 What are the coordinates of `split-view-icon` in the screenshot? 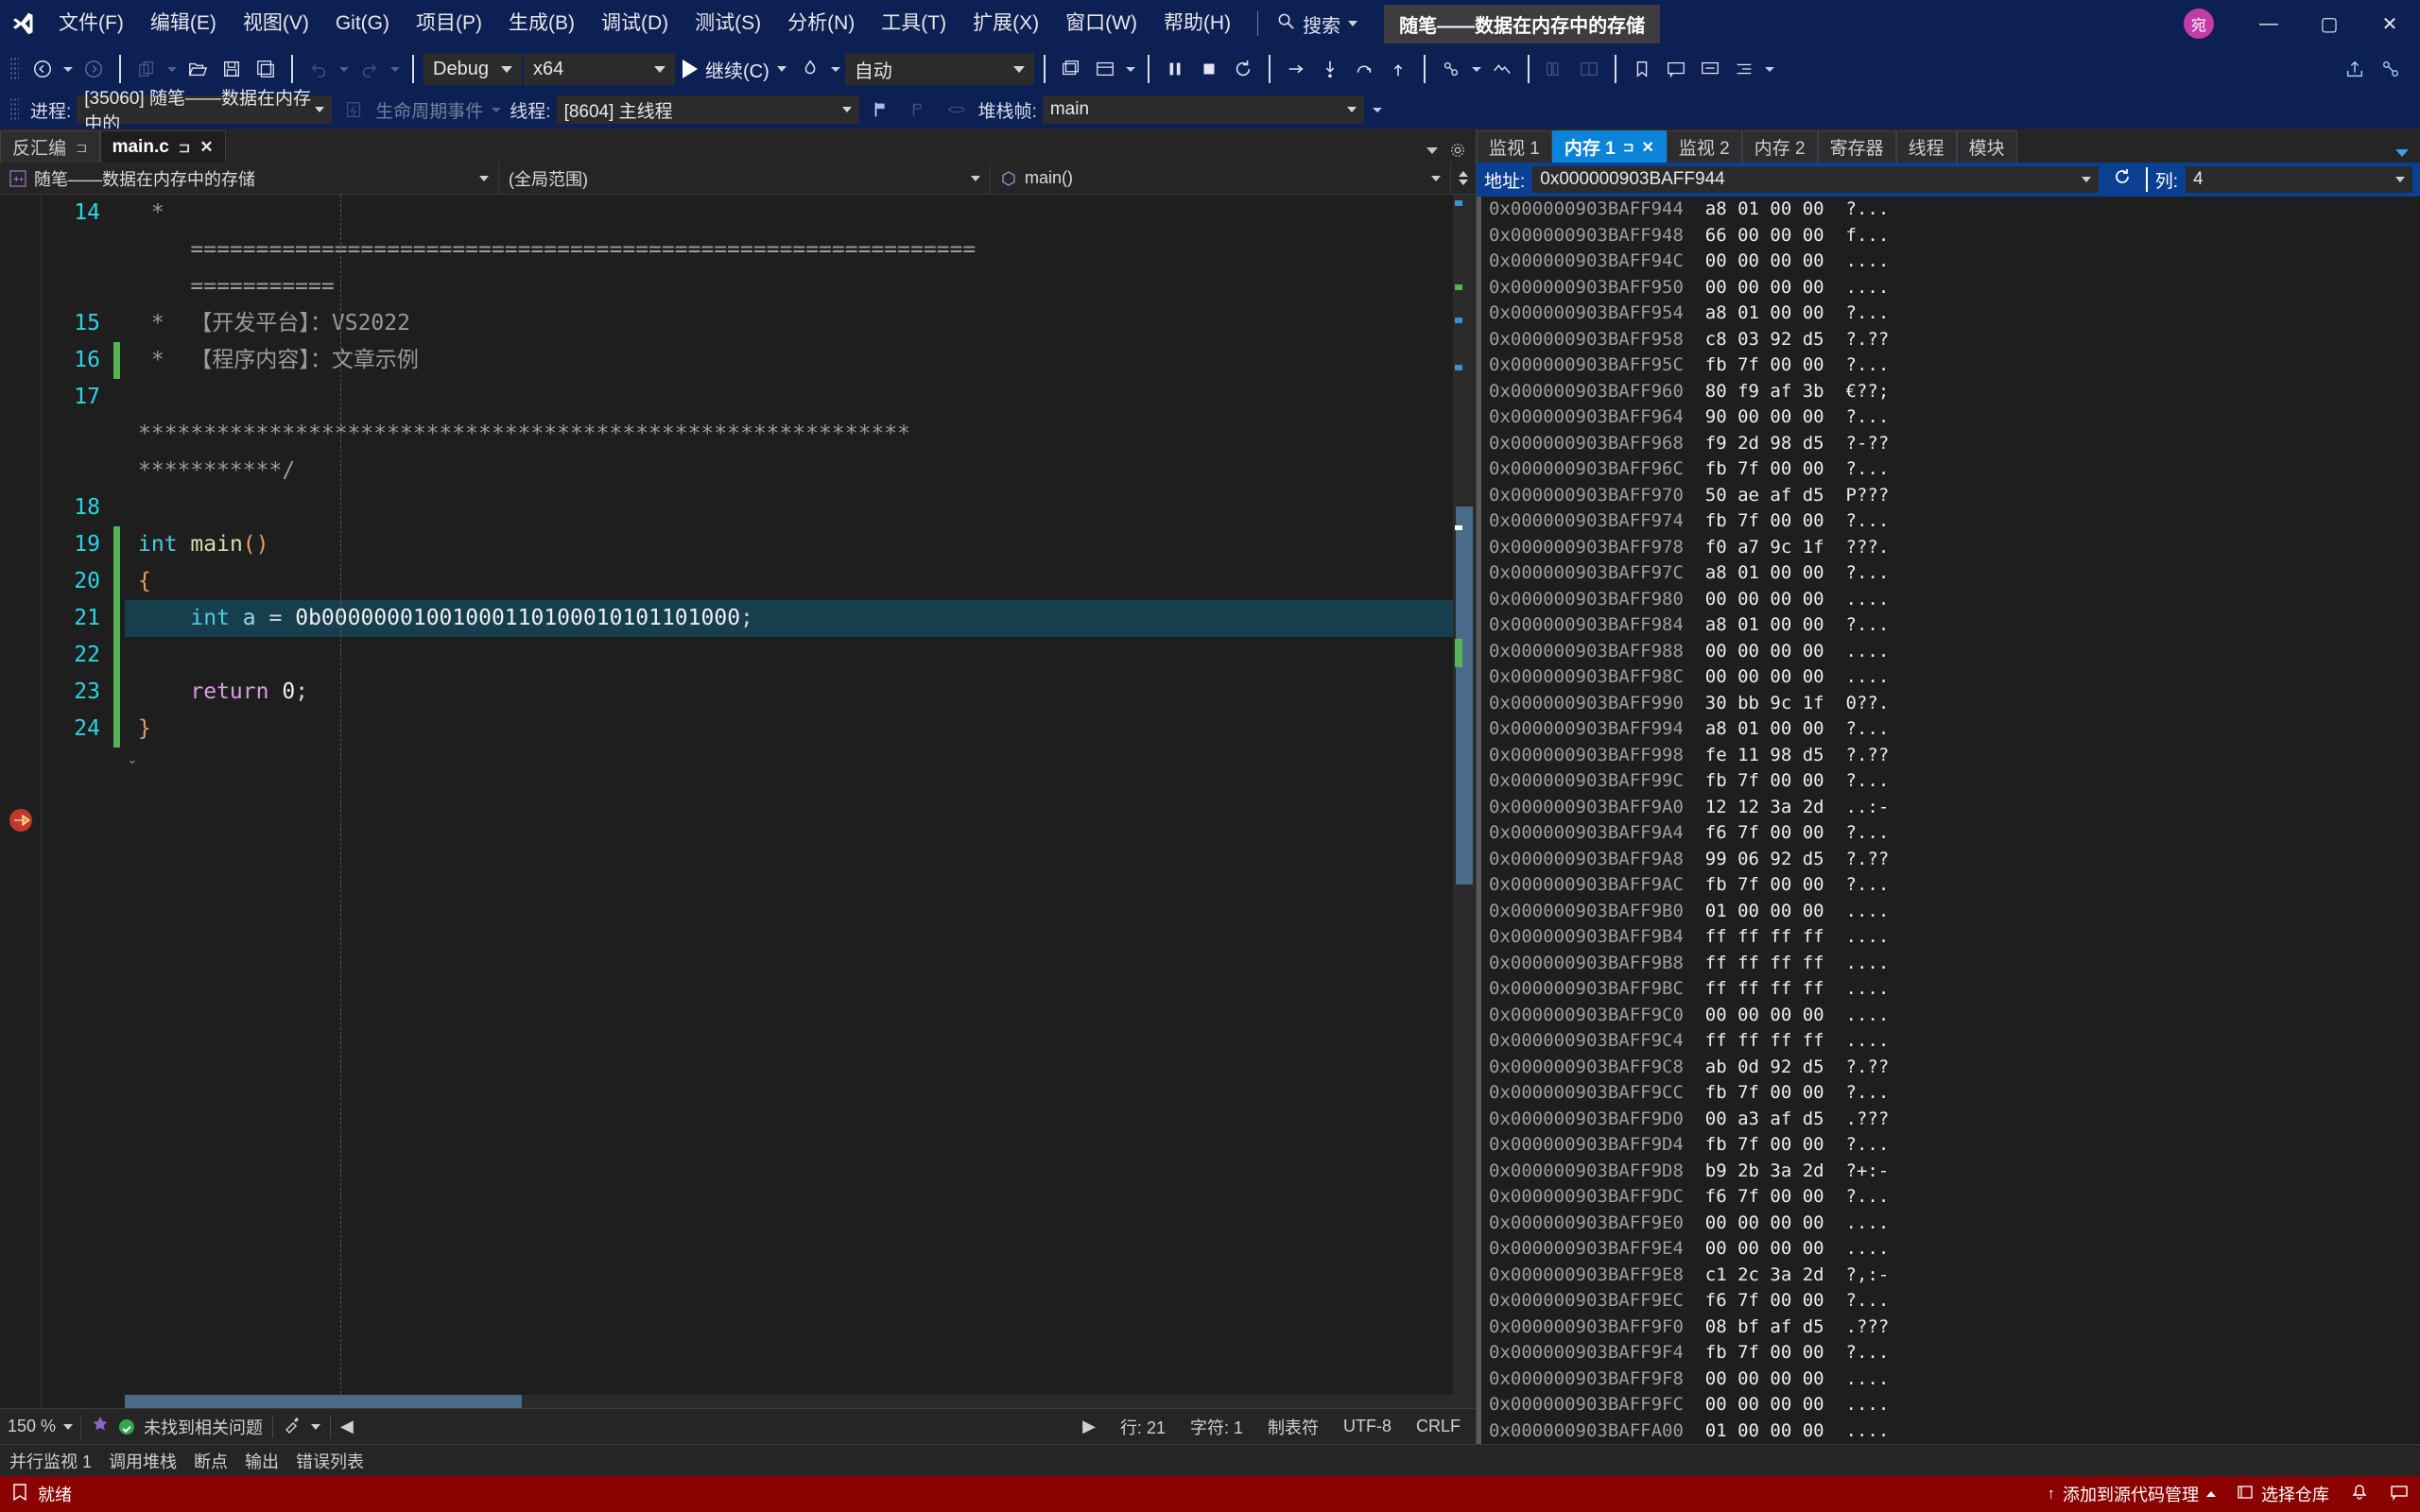 It's located at (1589, 69).